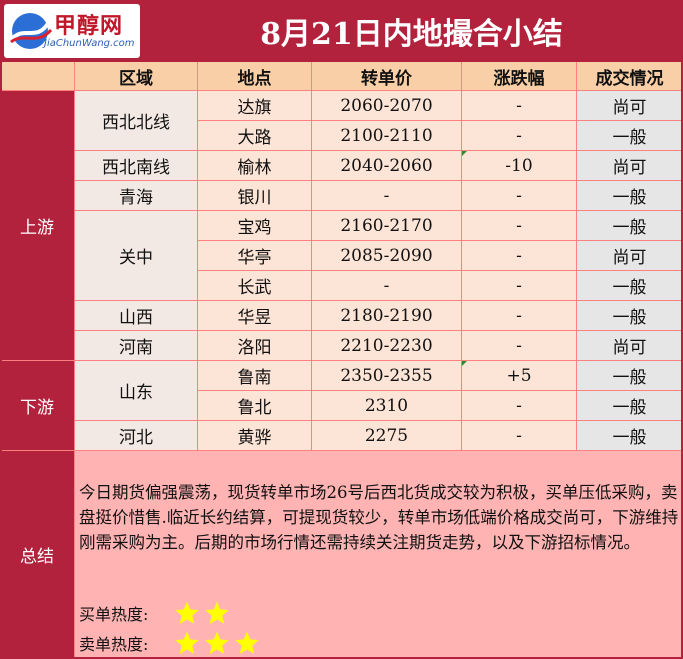  Describe the element at coordinates (387, 76) in the screenshot. I see `header-price: 转单价` at that location.